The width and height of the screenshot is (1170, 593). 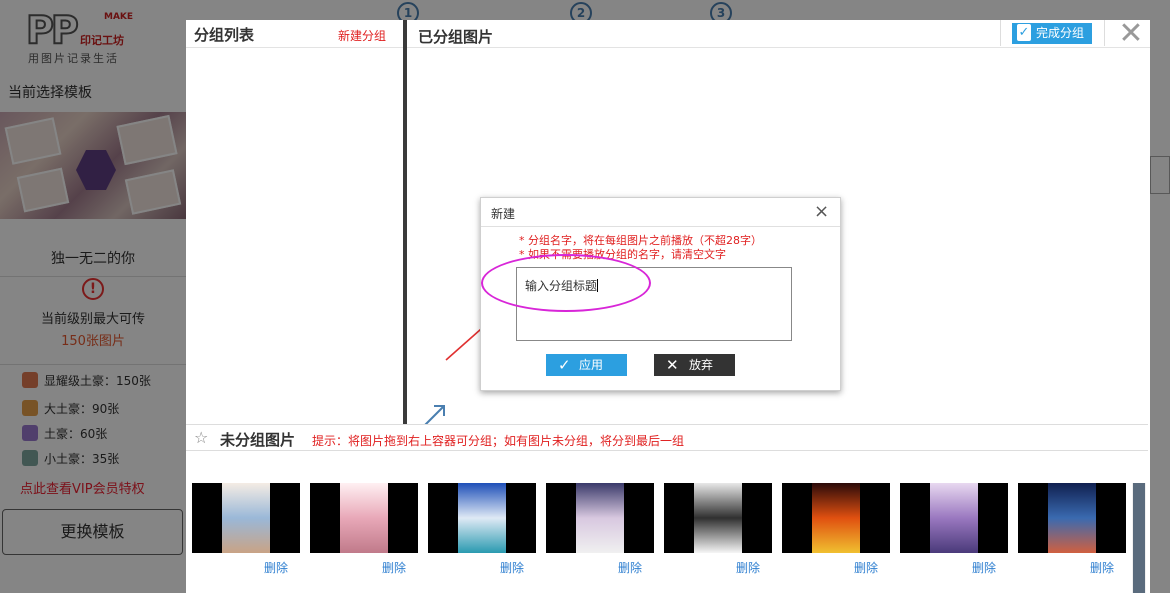 I want to click on discard-button: ✕ 放弃, so click(x=694, y=365).